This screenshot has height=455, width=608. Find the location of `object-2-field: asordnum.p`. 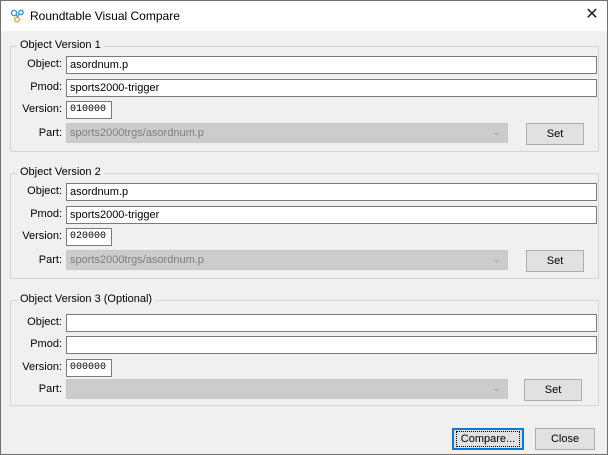

object-2-field: asordnum.p is located at coordinates (331, 192).